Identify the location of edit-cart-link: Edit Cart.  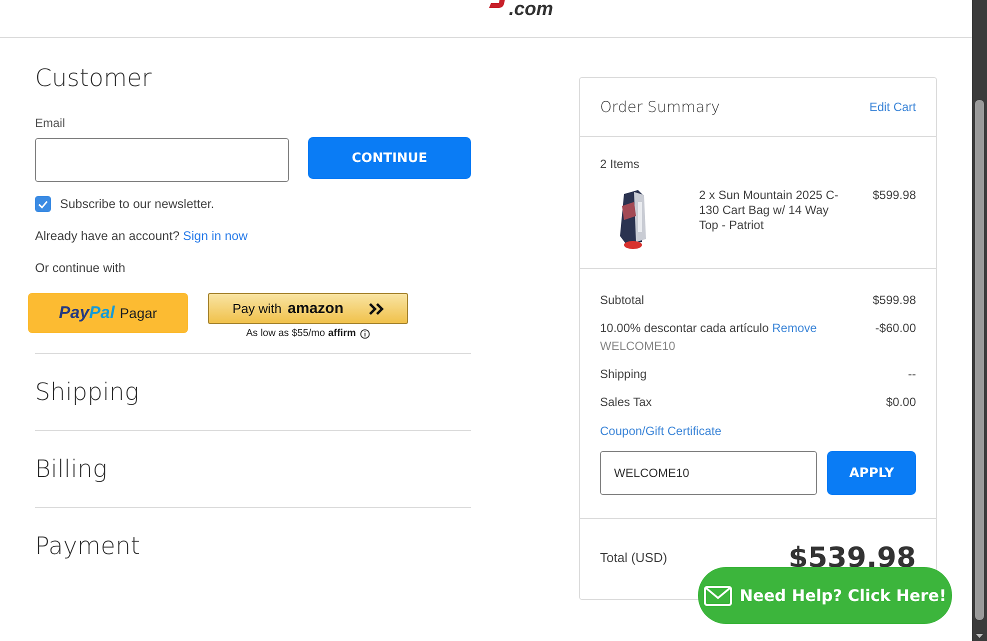
(892, 107).